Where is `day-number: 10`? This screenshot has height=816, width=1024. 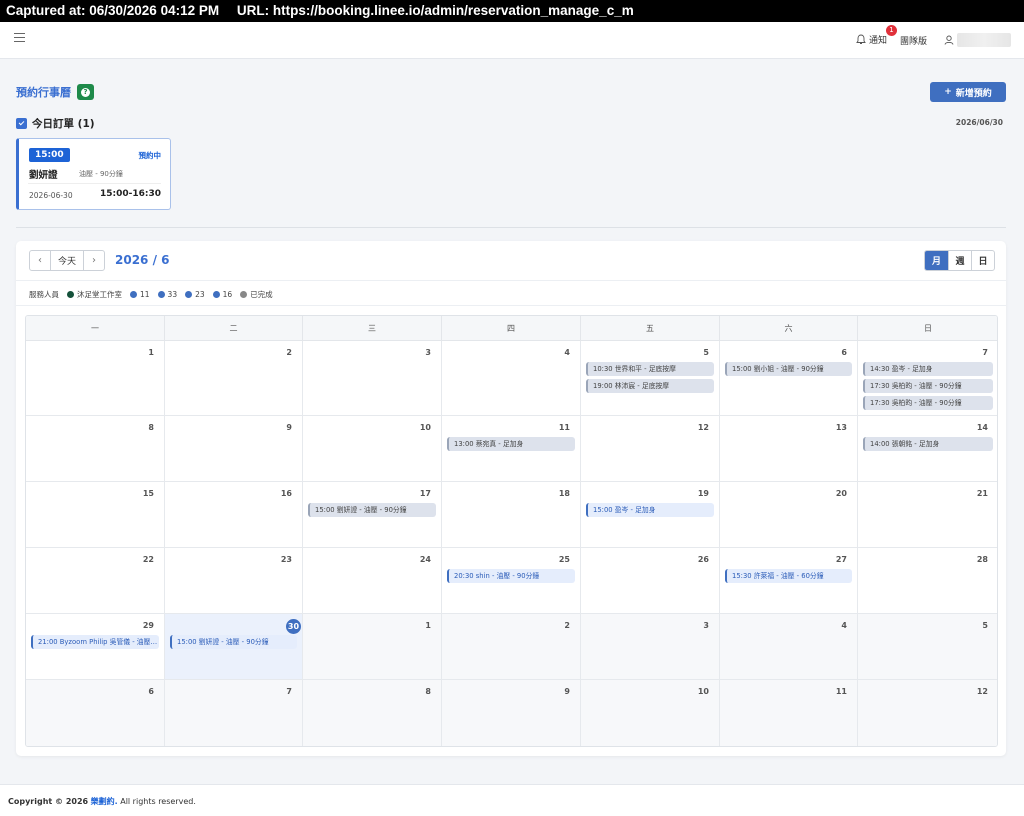 day-number: 10 is located at coordinates (425, 427).